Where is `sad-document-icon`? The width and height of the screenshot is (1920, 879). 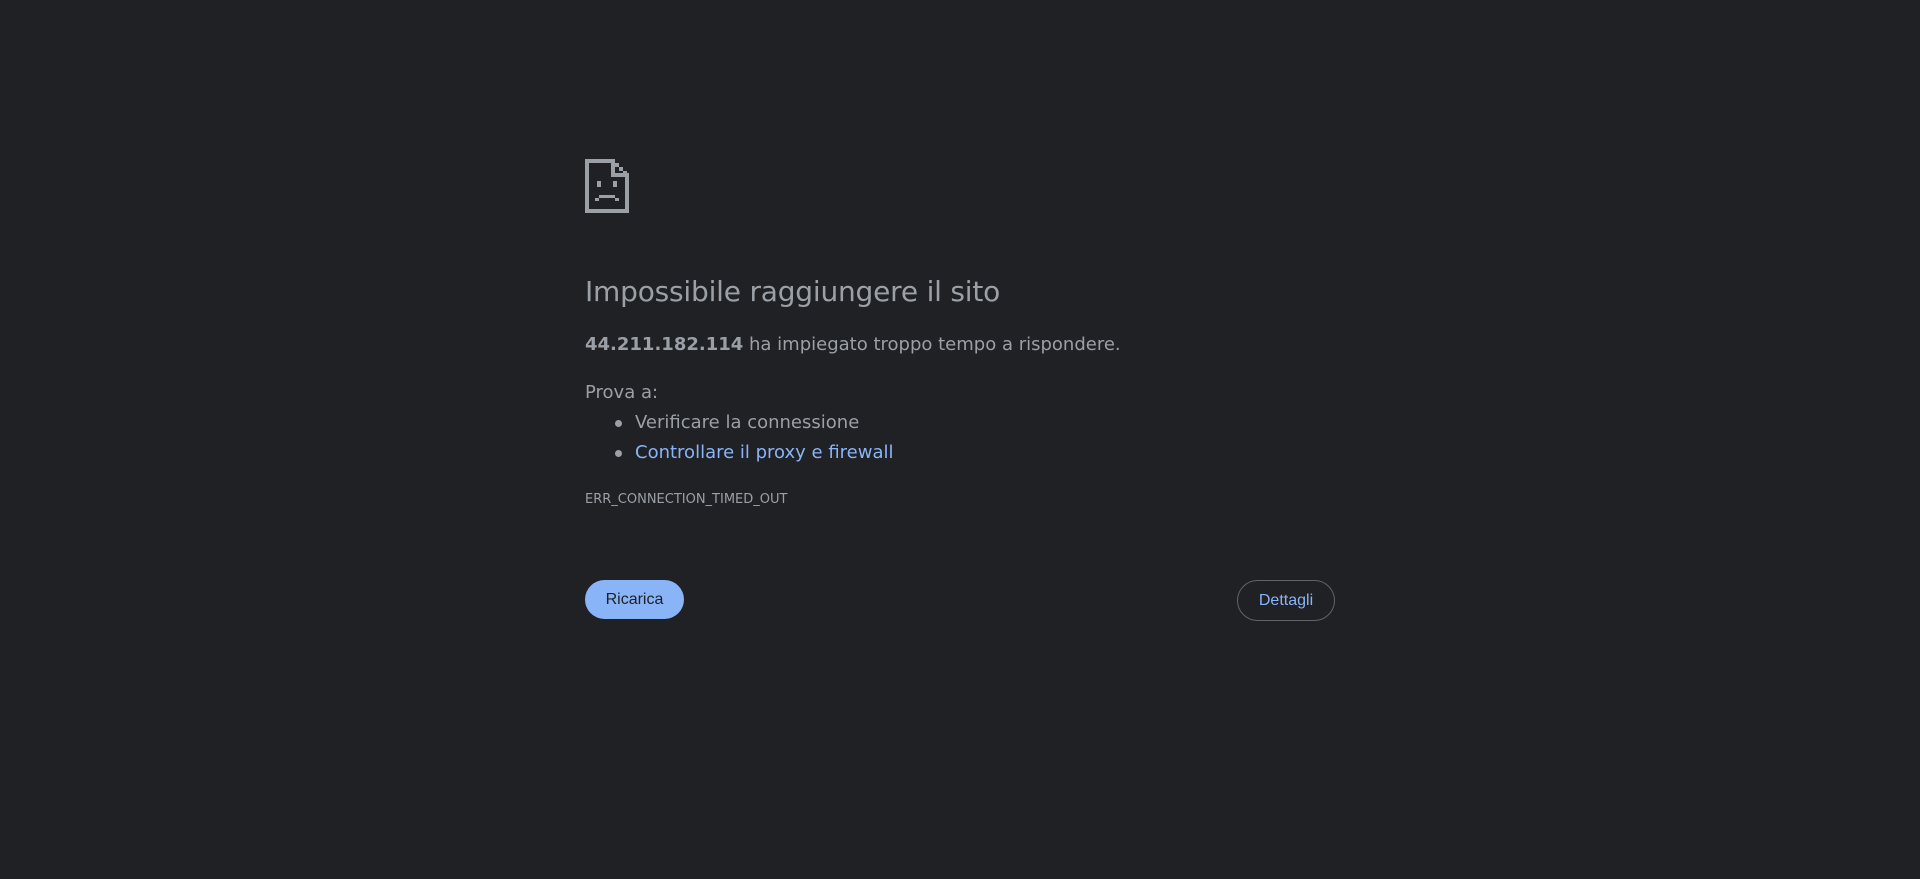 sad-document-icon is located at coordinates (607, 186).